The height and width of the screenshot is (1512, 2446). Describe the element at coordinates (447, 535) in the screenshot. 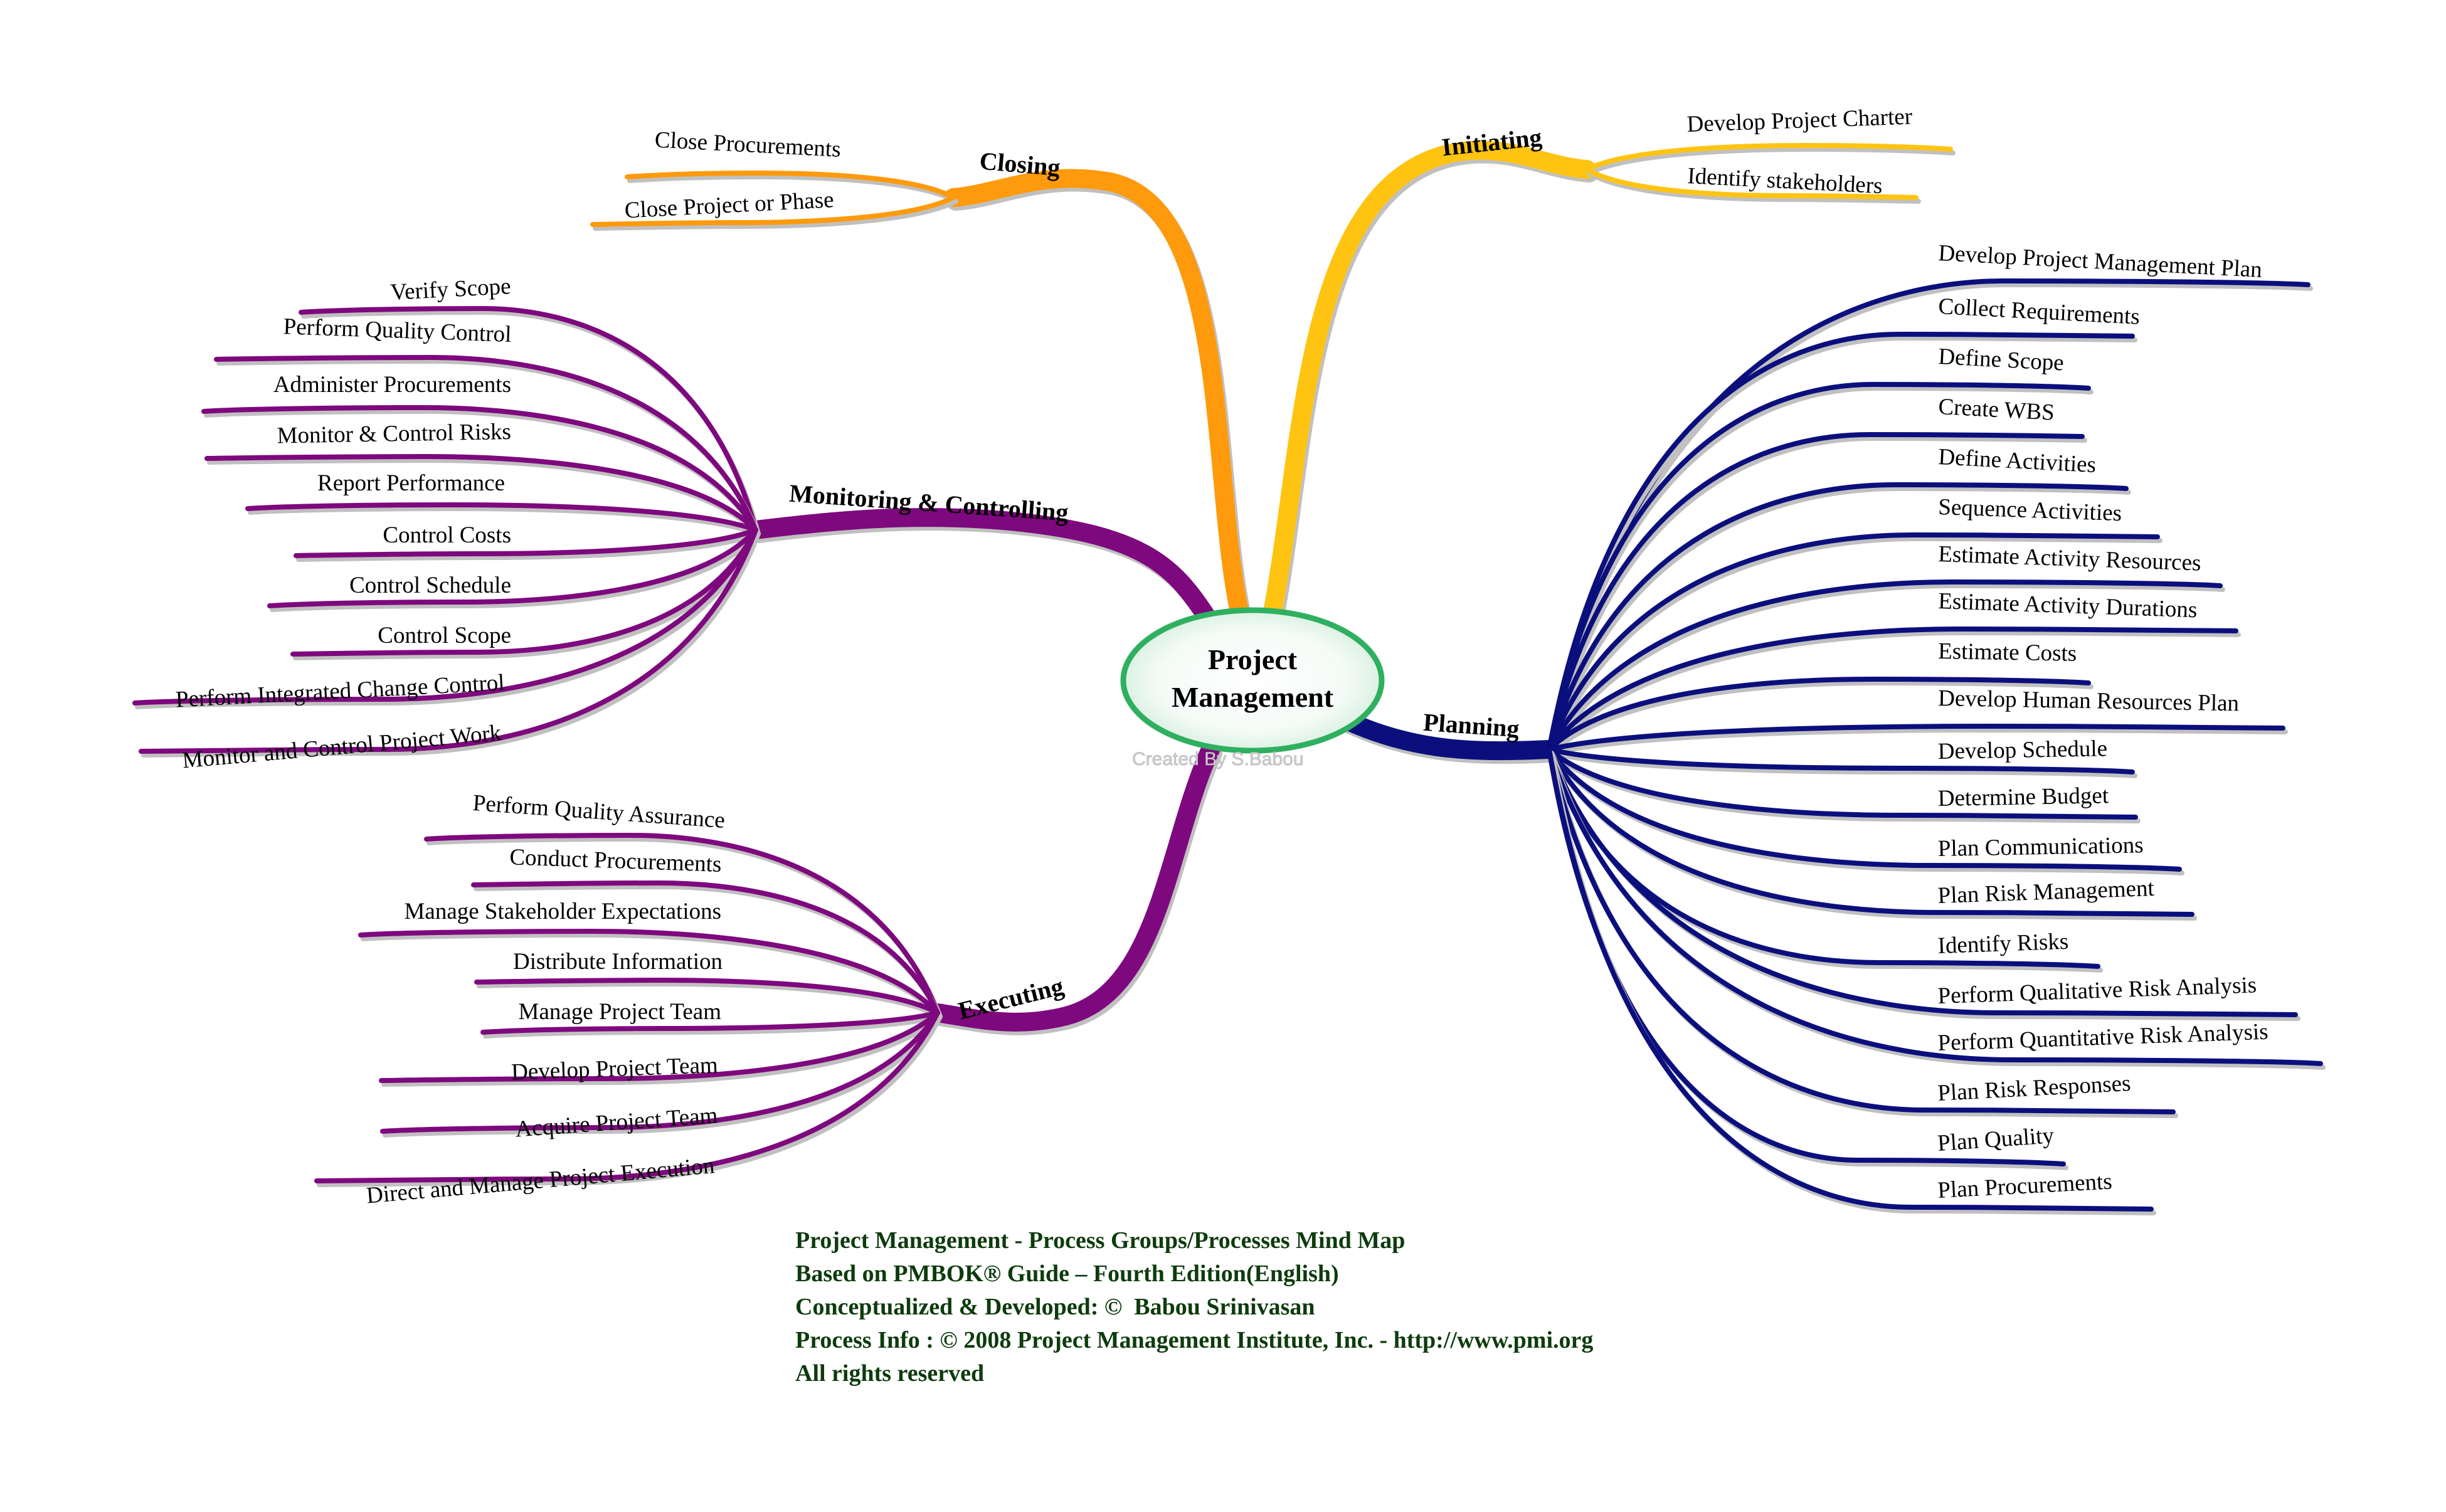

I see `process-monitoring-item: Control Costs` at that location.